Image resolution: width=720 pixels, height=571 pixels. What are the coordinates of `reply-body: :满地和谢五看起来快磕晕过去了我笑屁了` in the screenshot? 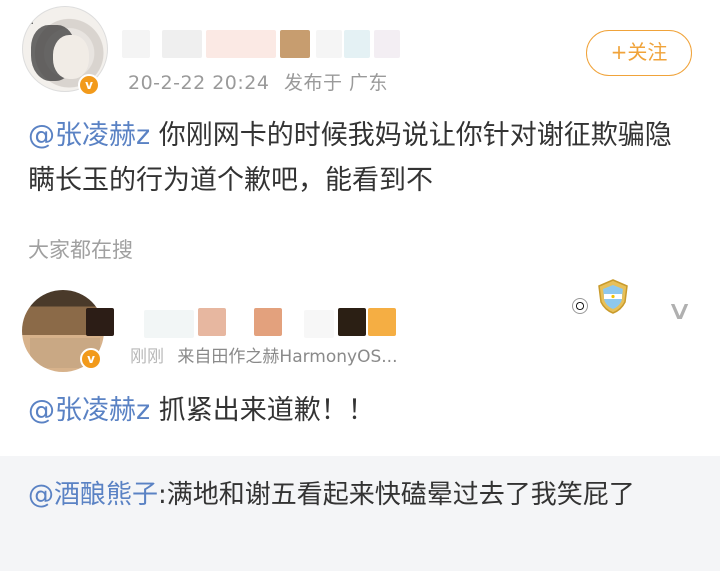 It's located at (396, 495).